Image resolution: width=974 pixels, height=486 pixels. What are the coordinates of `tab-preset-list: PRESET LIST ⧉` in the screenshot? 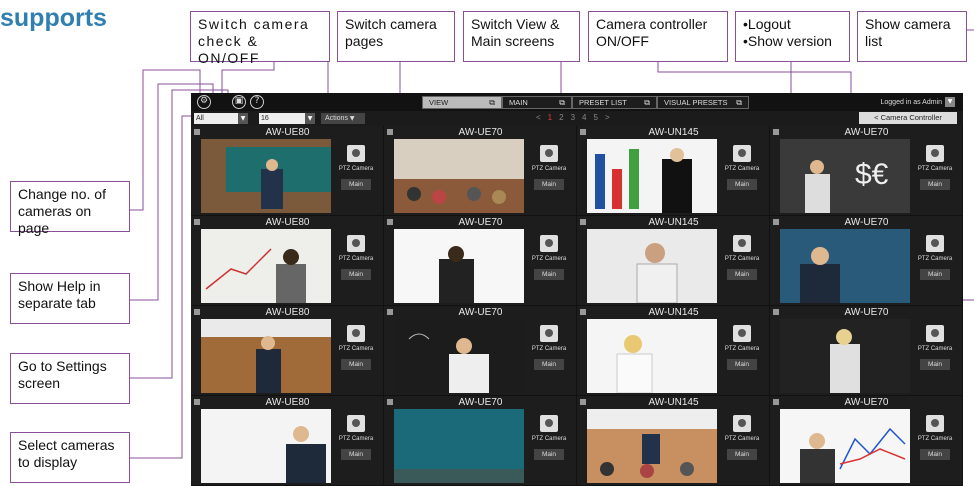 It's located at (614, 102).